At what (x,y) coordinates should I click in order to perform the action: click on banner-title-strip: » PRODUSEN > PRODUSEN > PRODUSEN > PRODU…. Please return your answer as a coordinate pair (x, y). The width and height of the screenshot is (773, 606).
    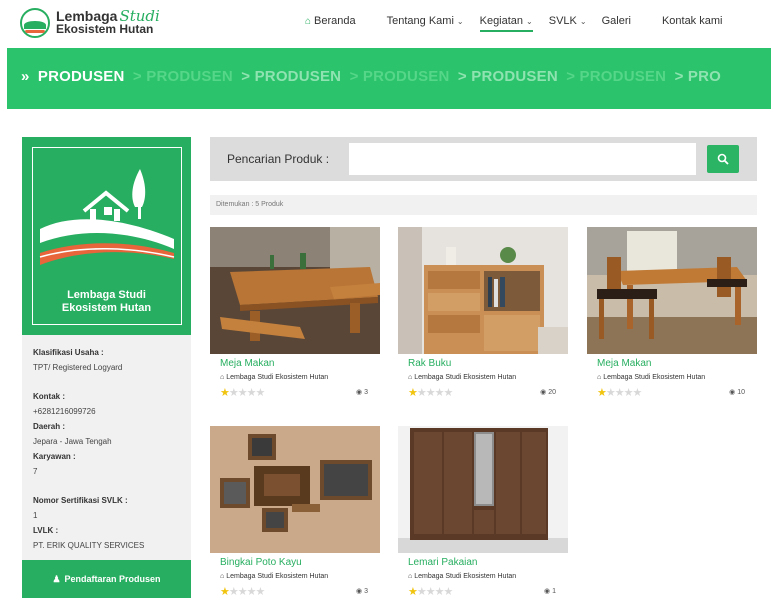
    Looking at the image, I should click on (373, 76).